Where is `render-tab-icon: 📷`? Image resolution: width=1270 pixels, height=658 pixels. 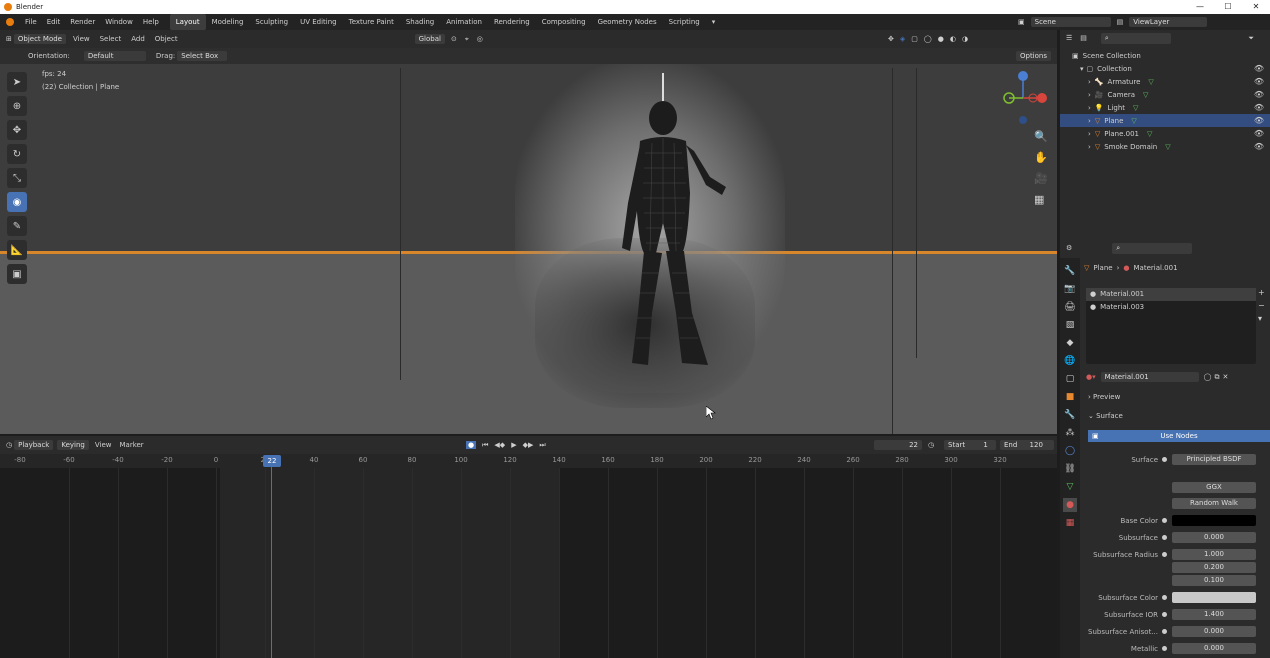 render-tab-icon: 📷 is located at coordinates (1070, 289).